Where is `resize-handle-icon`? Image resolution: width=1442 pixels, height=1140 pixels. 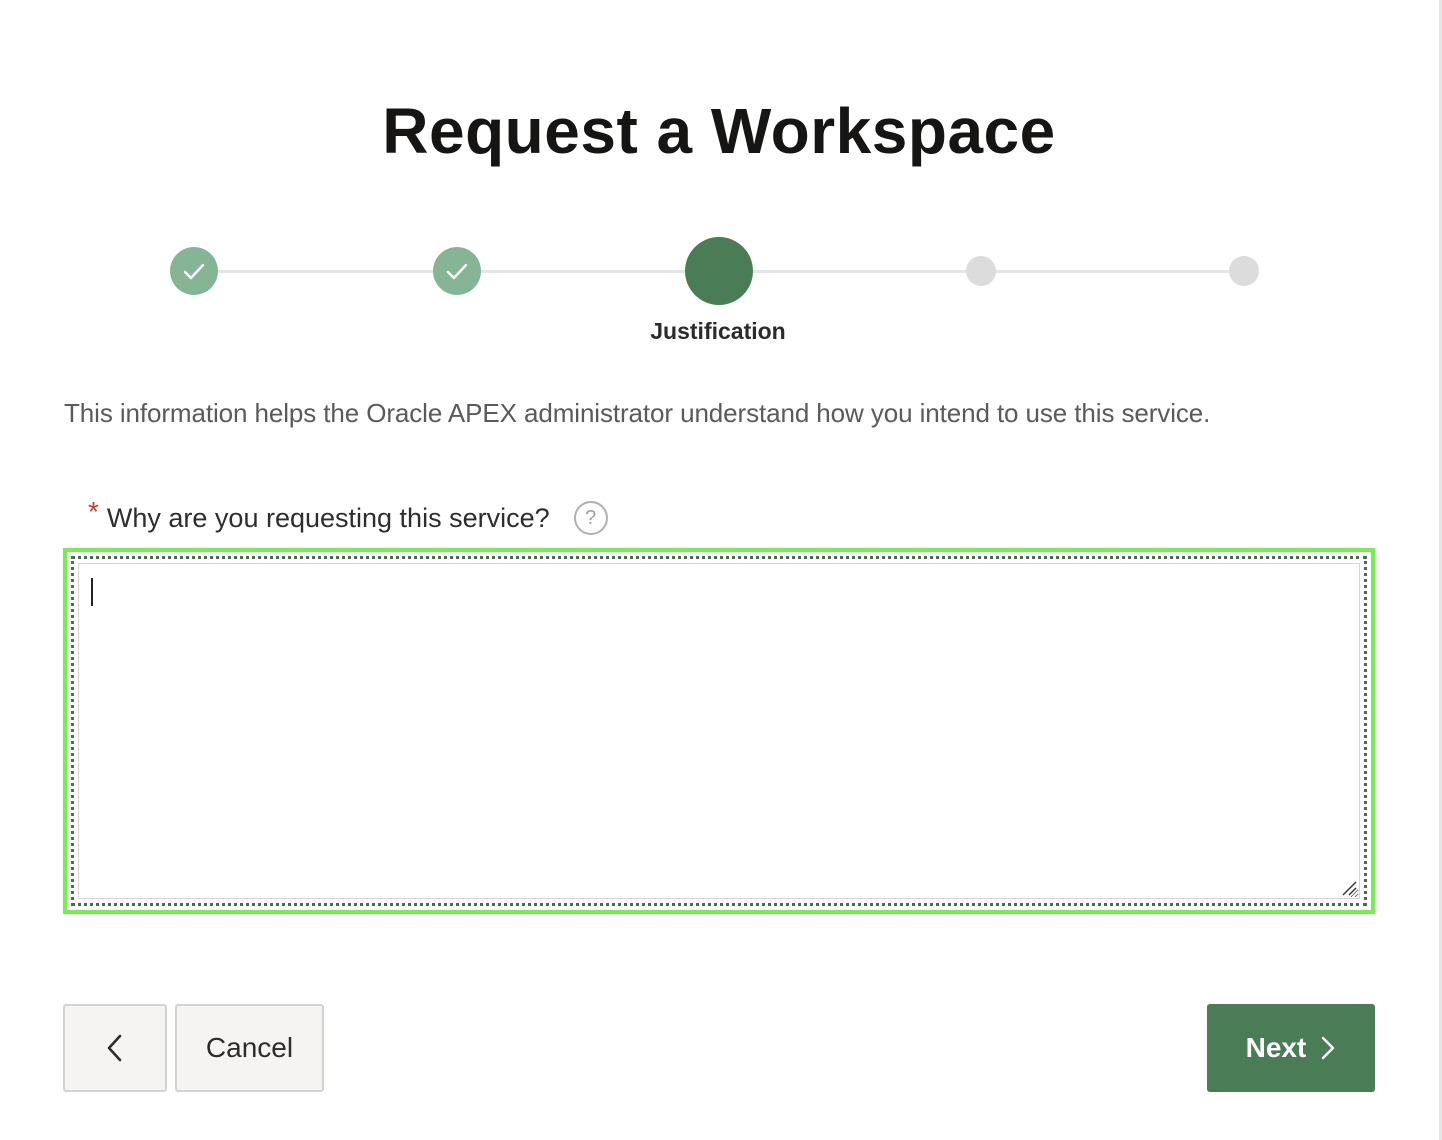 resize-handle-icon is located at coordinates (1349, 888).